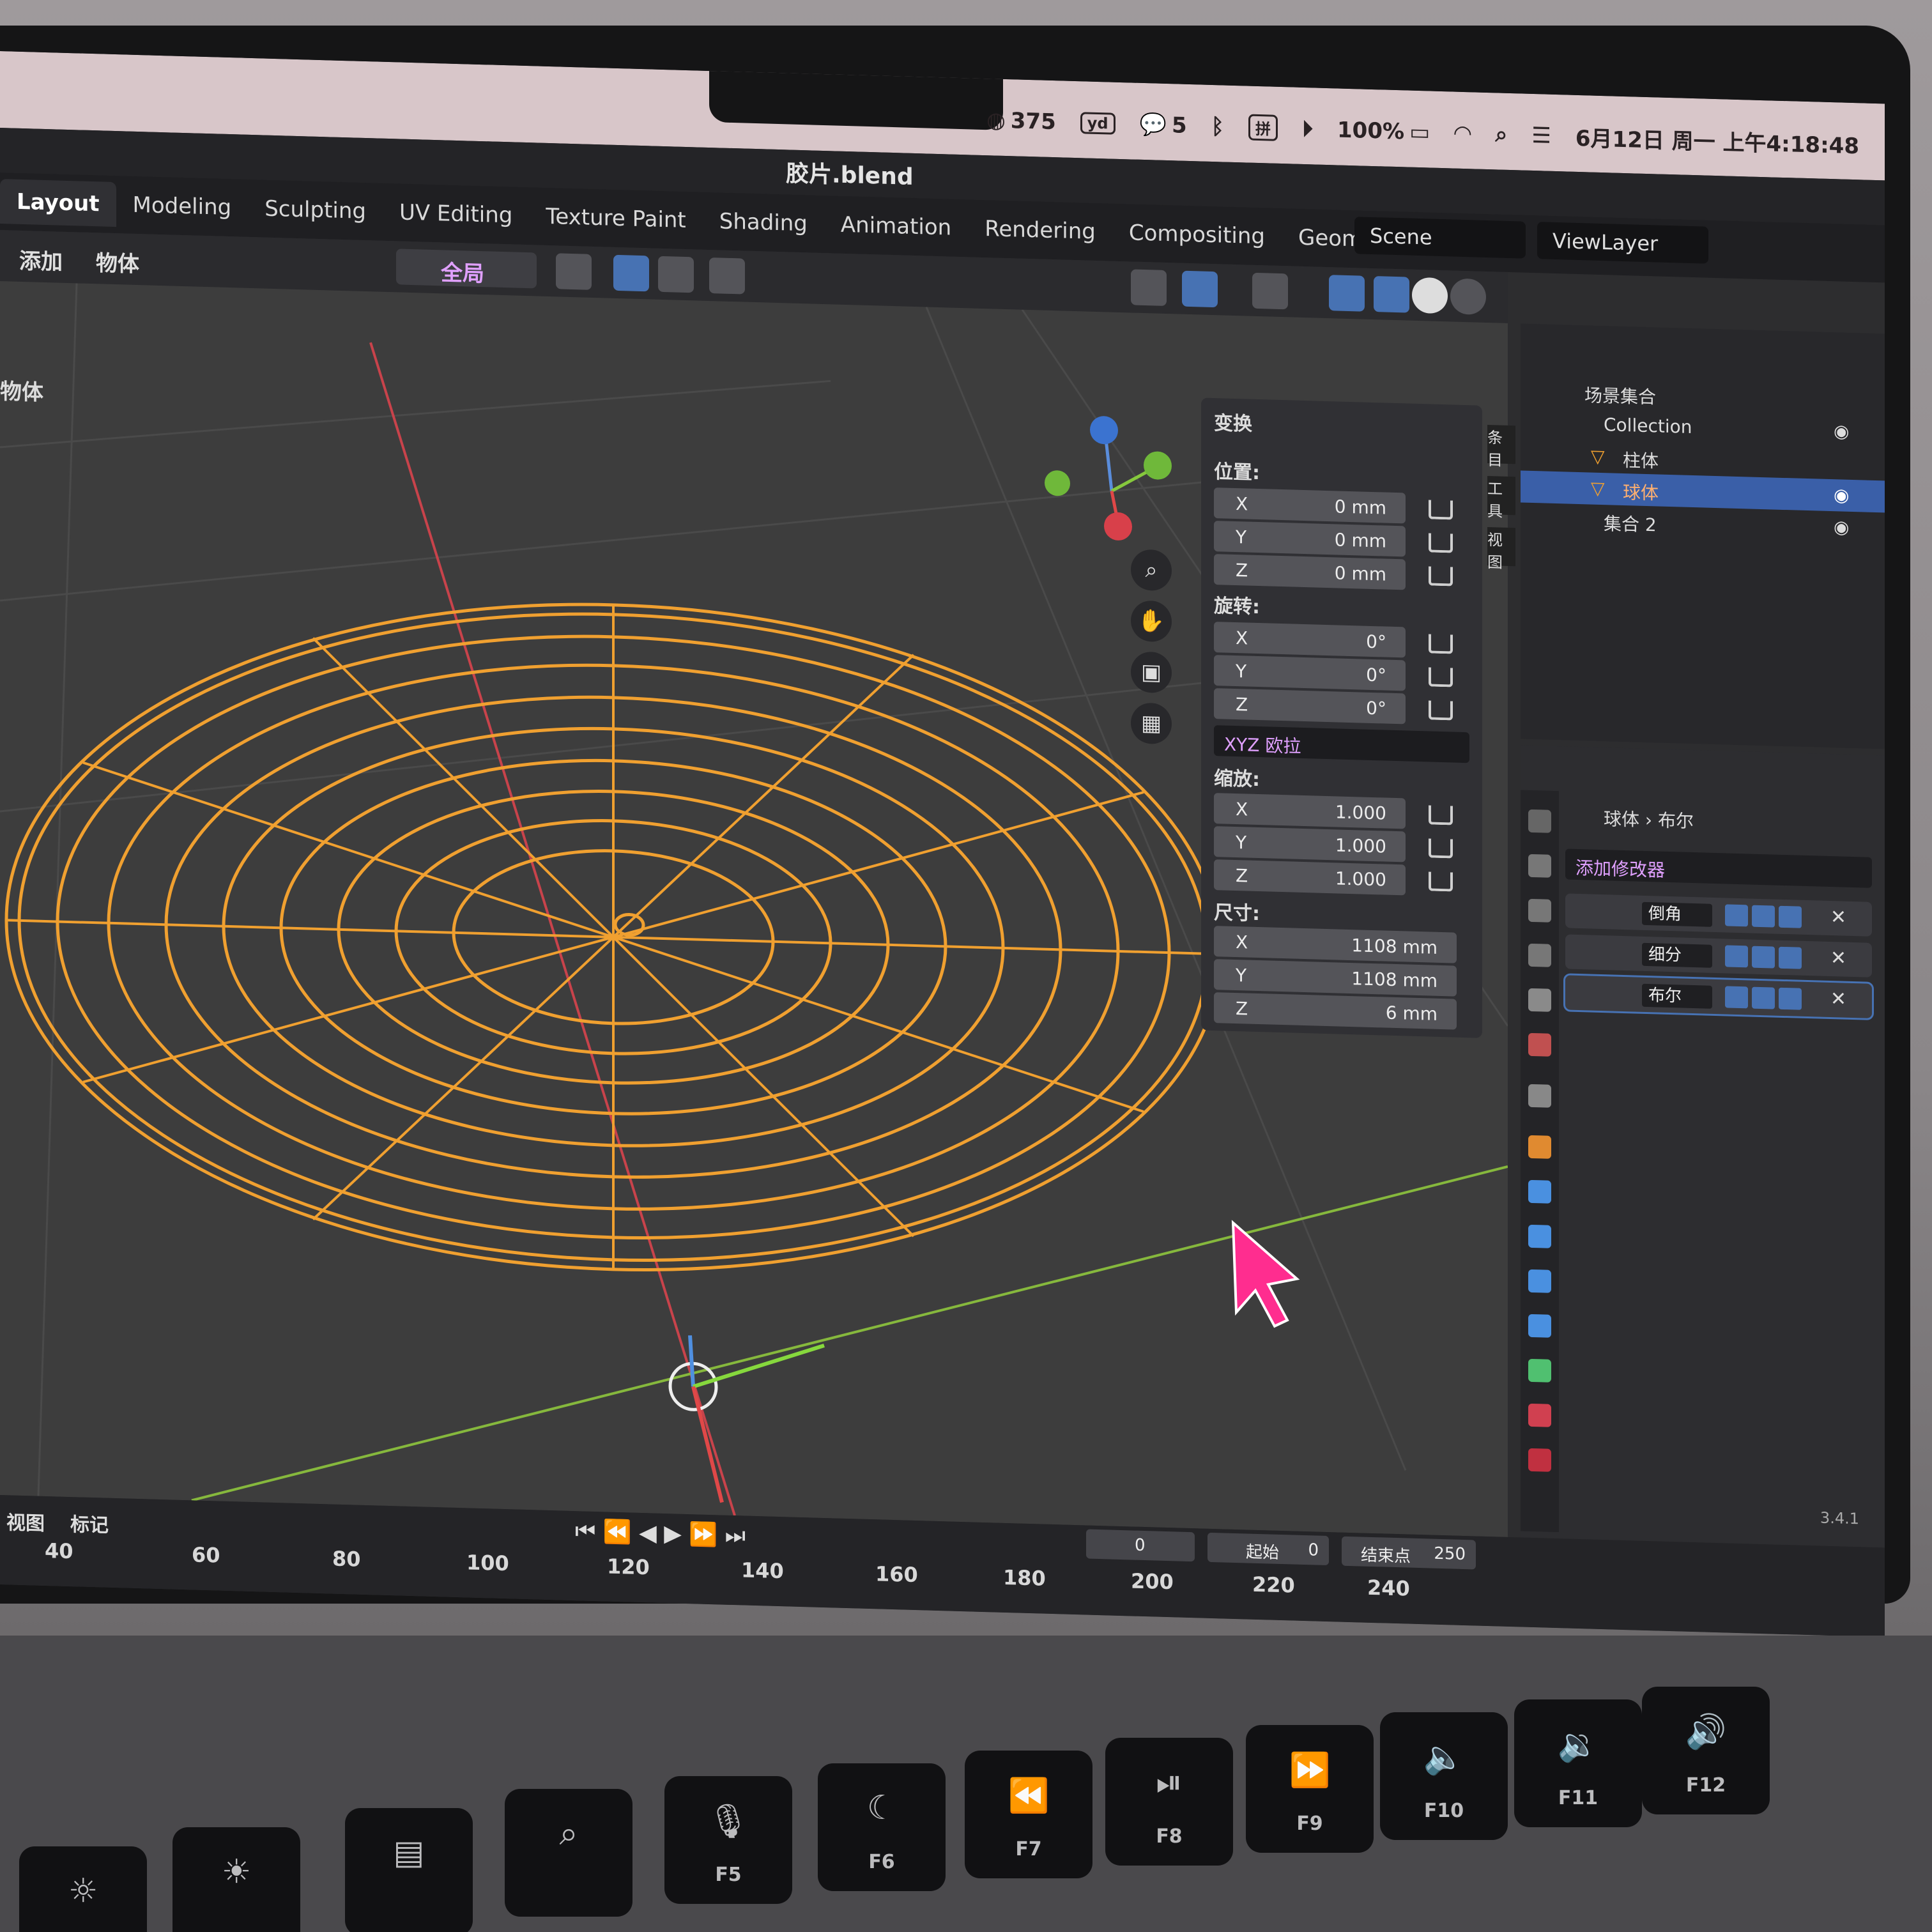  Describe the element at coordinates (236, 1879) in the screenshot. I see `brightness-up-key: ☀` at that location.